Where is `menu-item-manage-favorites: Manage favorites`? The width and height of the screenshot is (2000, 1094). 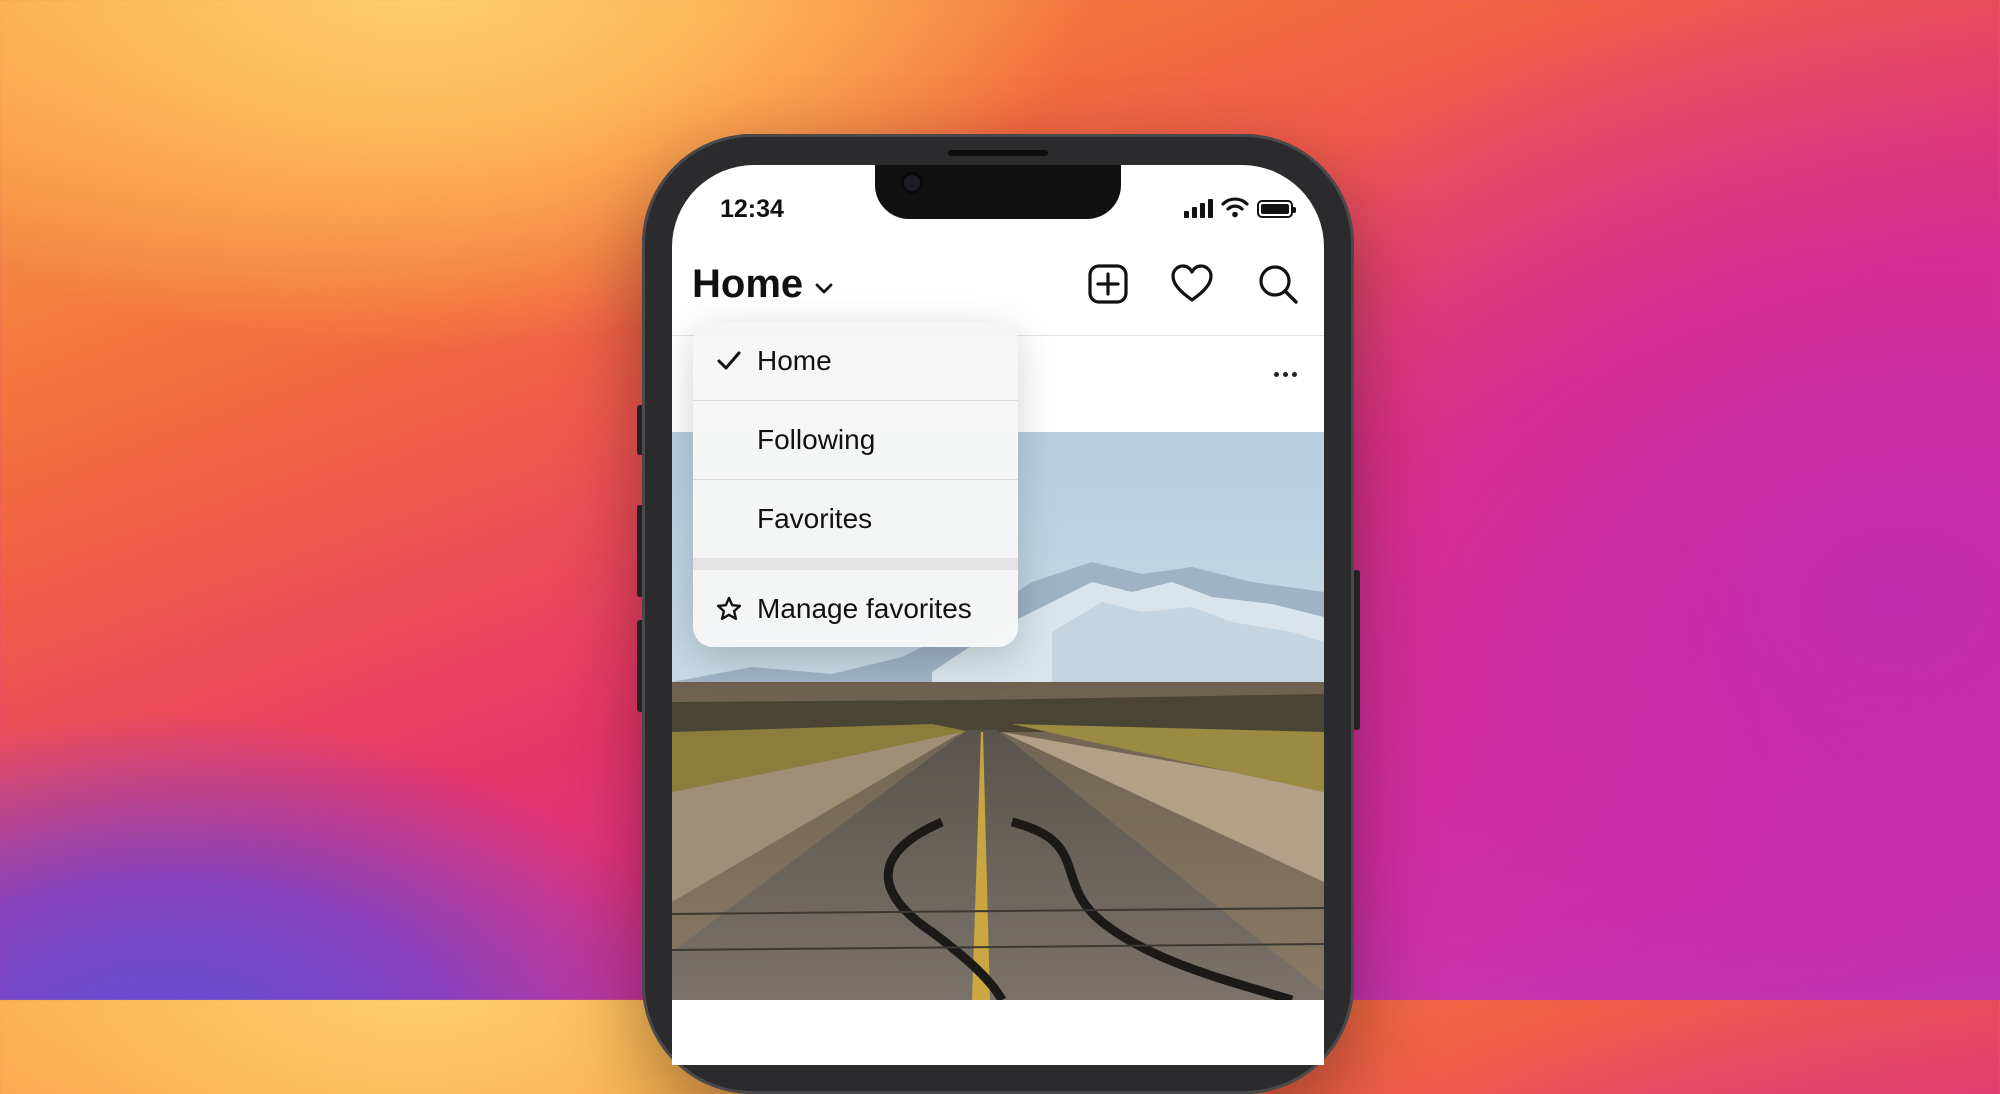
menu-item-manage-favorites: Manage favorites is located at coordinates (855, 608).